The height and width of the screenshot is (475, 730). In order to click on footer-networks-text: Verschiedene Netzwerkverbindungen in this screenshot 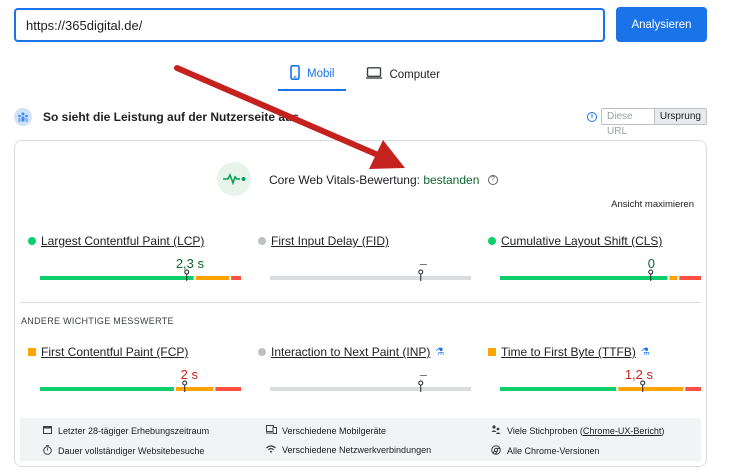, I will do `click(357, 450)`.